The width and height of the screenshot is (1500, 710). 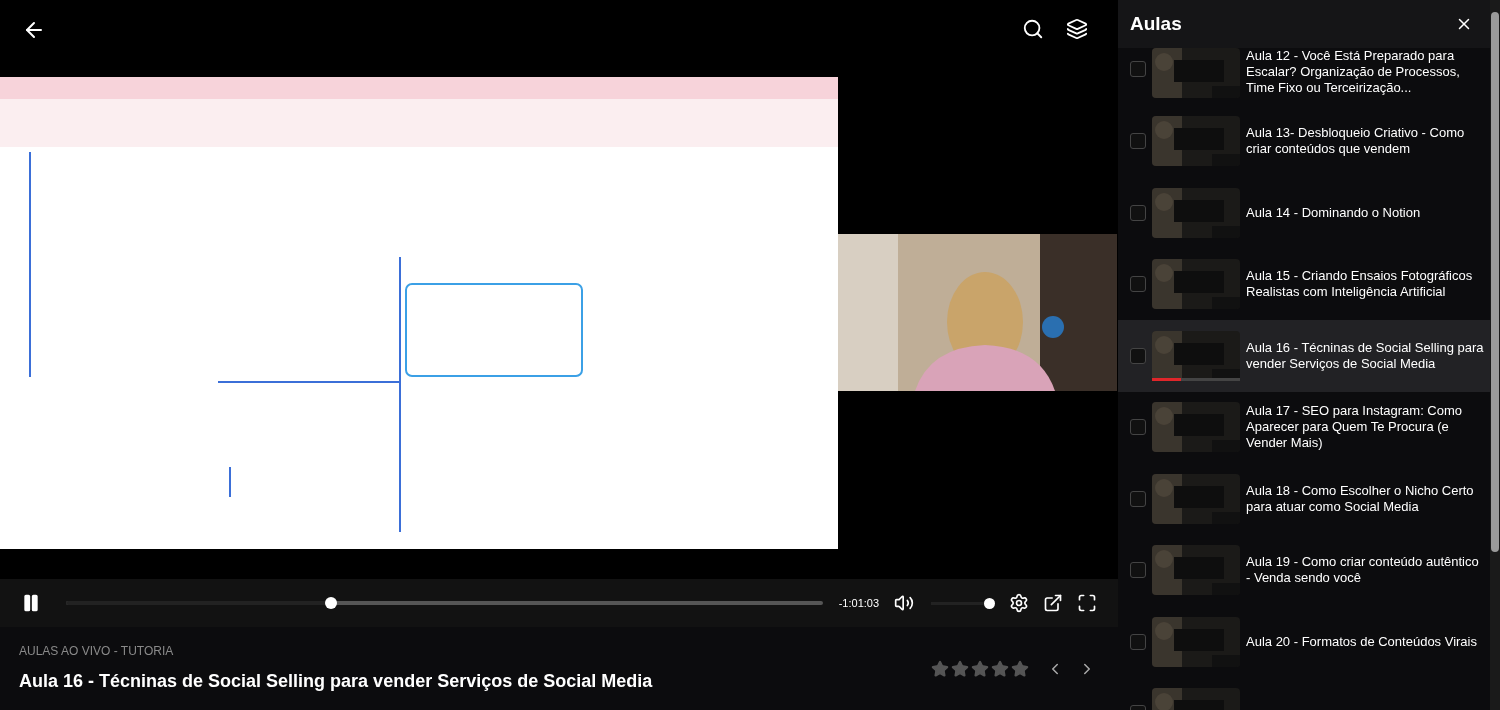 I want to click on progress-thumb, so click(x=330, y=603).